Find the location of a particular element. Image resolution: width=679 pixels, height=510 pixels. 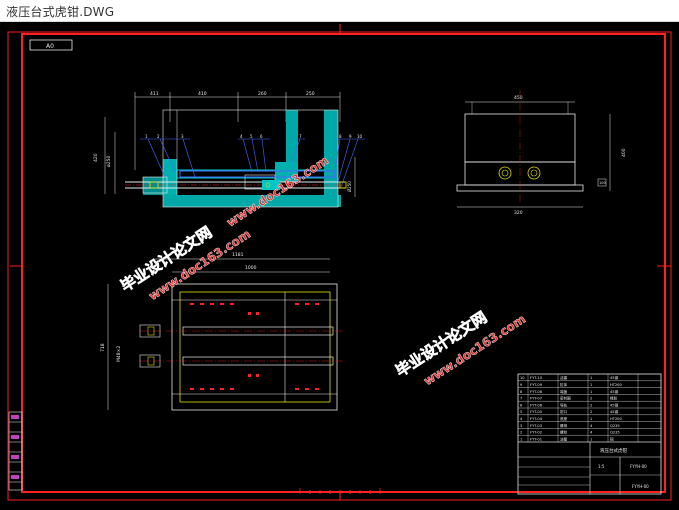

bom-cell-no: 9 is located at coordinates (521, 385).